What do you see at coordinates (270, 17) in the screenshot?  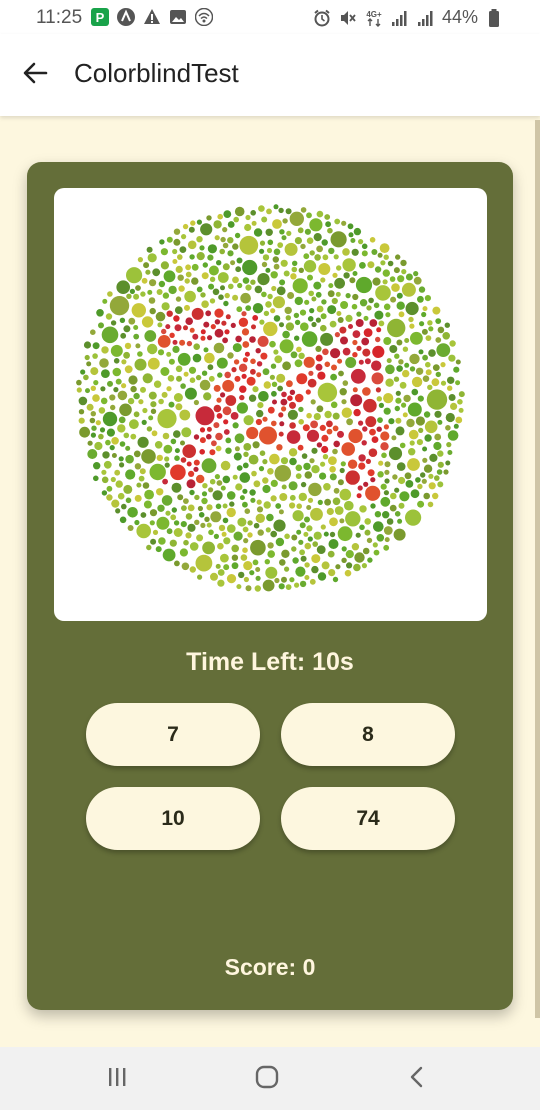 I see `status-bar: 11:25 P 4G+ 44%` at bounding box center [270, 17].